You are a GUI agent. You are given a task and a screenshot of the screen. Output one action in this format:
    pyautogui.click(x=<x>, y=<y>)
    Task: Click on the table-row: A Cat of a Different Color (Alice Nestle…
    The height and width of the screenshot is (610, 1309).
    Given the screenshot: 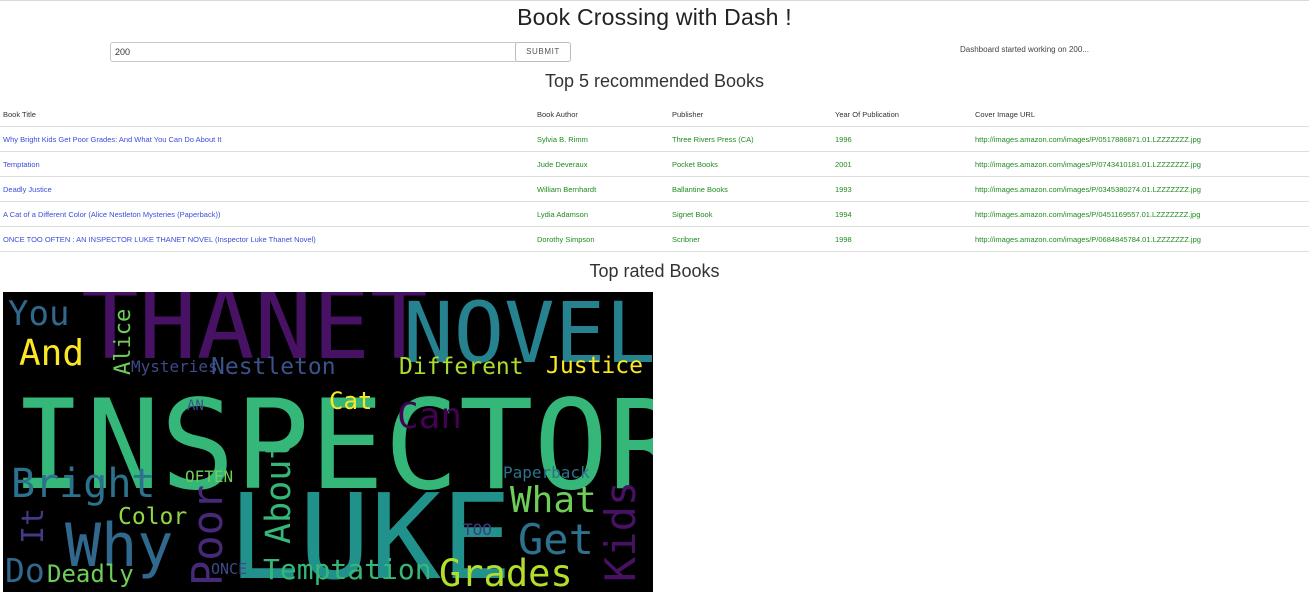 What is the action you would take?
    pyautogui.click(x=654, y=214)
    